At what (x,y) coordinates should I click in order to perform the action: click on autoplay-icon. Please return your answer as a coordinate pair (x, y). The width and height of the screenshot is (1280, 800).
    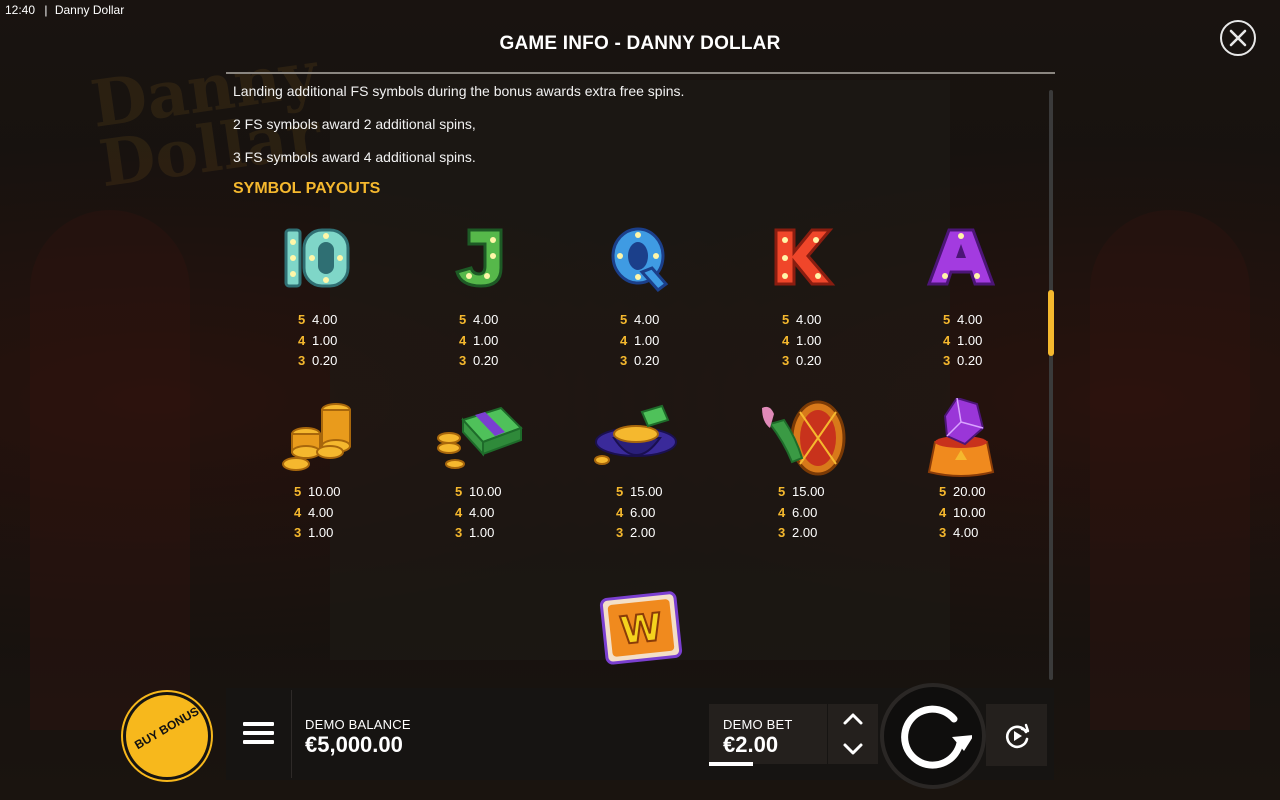
    Looking at the image, I should click on (1018, 736).